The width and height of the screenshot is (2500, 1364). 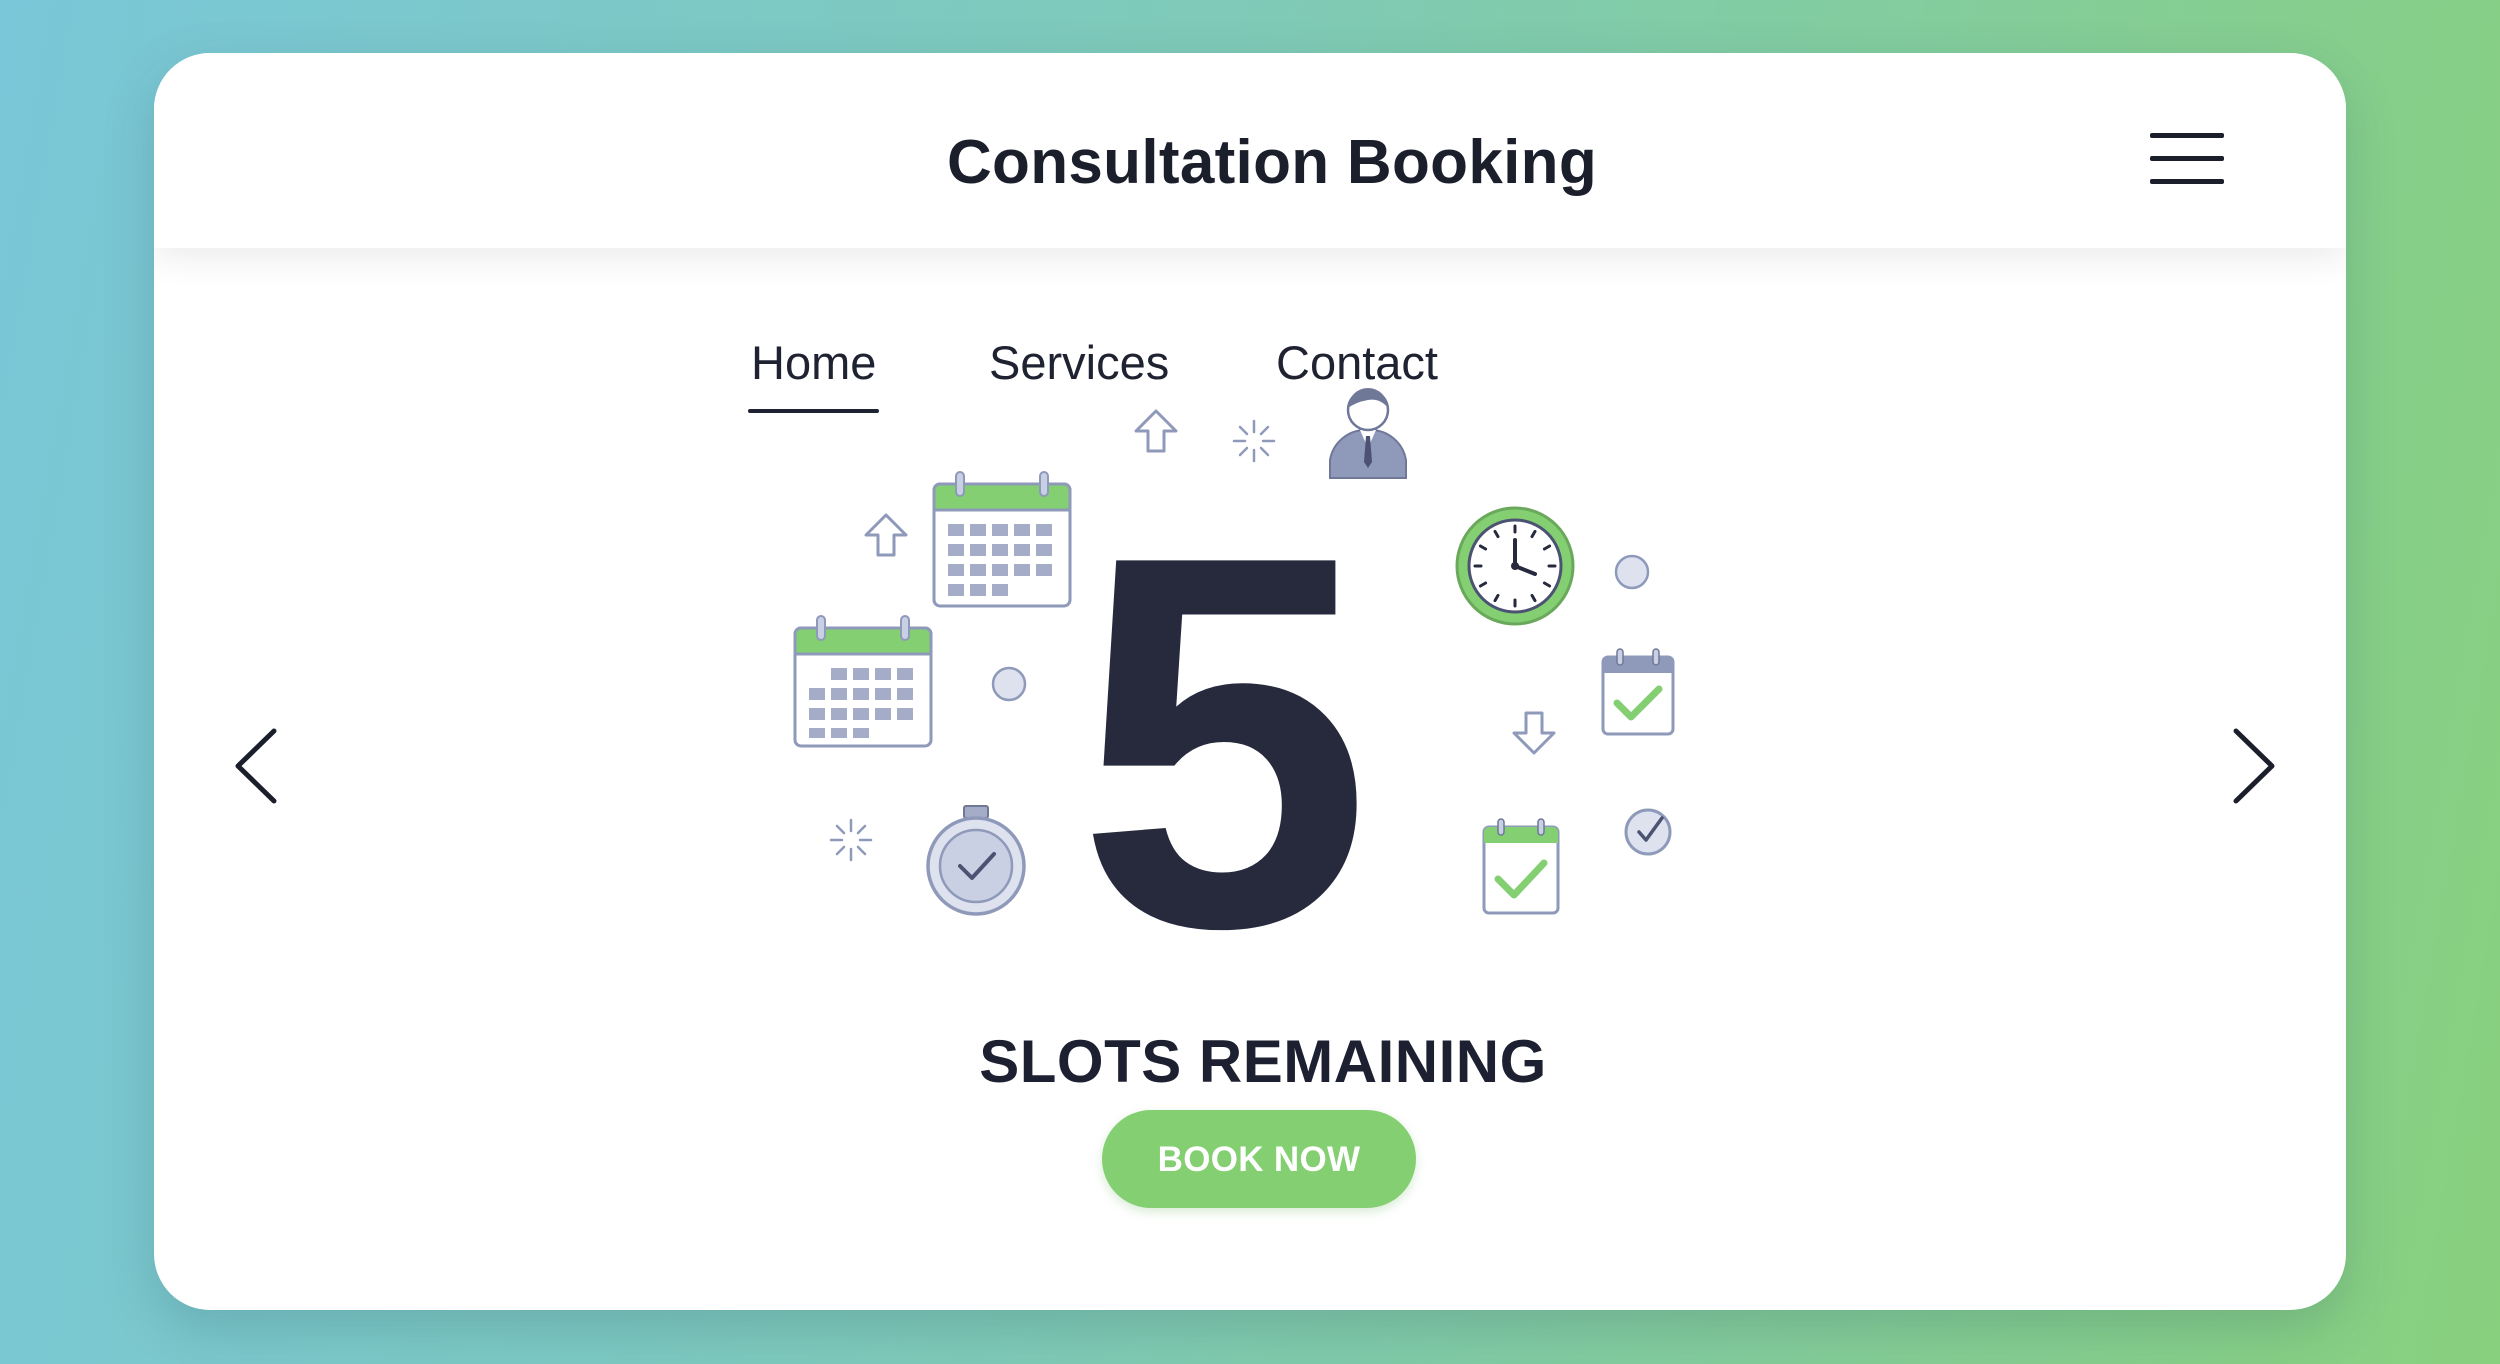 I want to click on nav-item-services: Services, so click(x=1079, y=362).